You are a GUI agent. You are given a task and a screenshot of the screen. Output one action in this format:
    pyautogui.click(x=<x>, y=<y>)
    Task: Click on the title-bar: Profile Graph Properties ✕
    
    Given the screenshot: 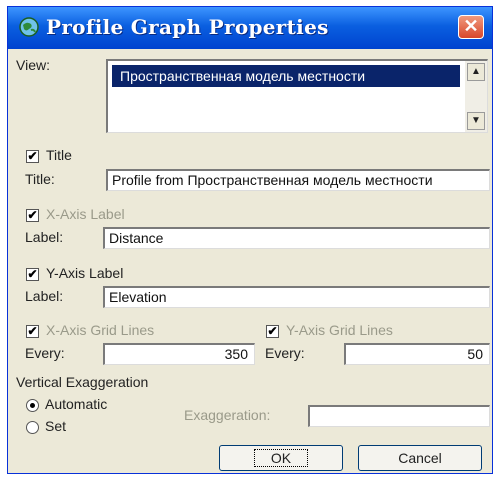 What is the action you would take?
    pyautogui.click(x=250, y=28)
    